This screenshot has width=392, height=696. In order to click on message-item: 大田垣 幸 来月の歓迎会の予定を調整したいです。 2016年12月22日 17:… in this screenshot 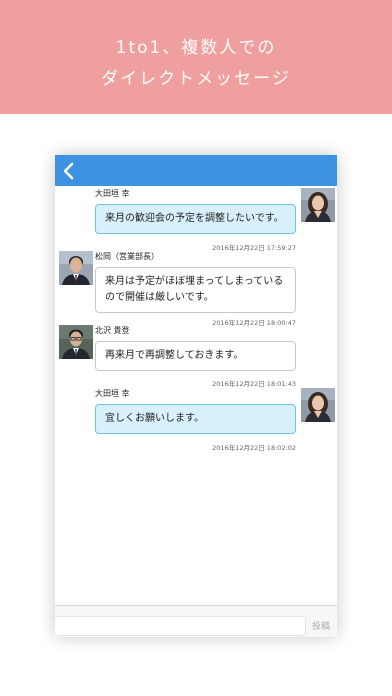, I will do `click(196, 221)`.